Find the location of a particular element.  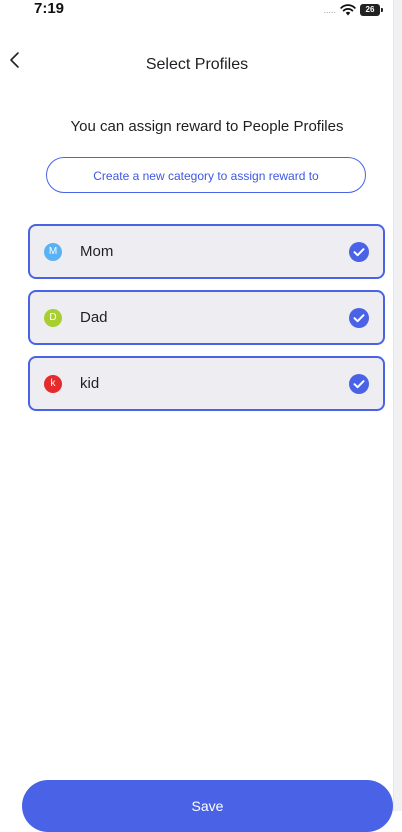

battery-icon: 26 is located at coordinates (371, 10).